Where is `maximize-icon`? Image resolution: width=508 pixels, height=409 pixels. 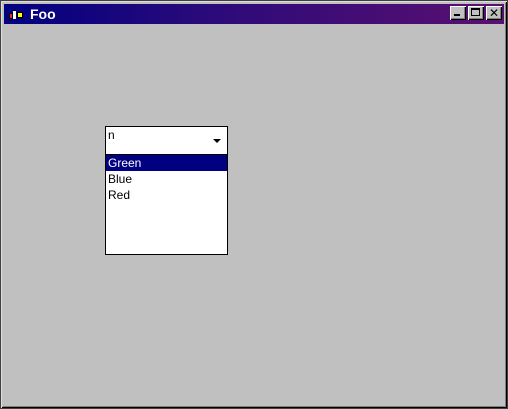 maximize-icon is located at coordinates (475, 12).